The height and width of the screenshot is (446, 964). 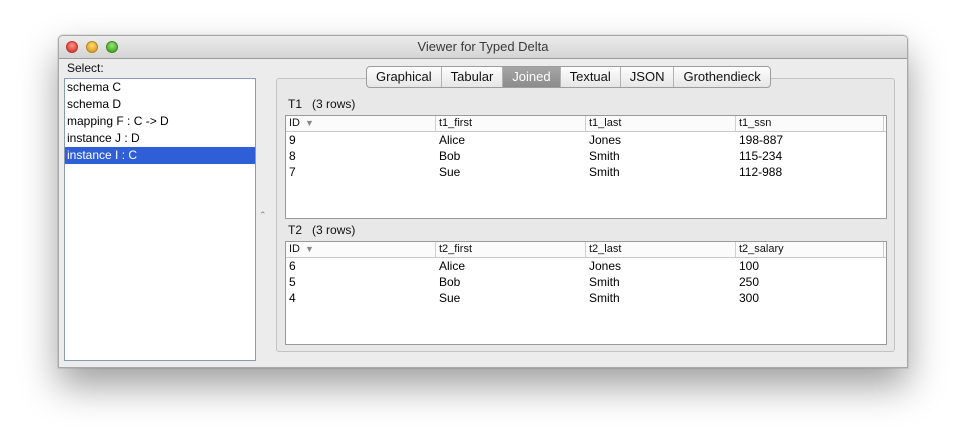 I want to click on table-cell: 198-887, so click(x=761, y=140).